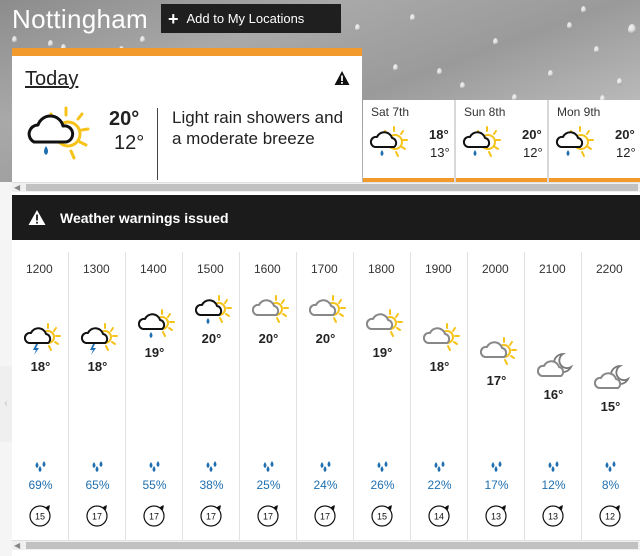  What do you see at coordinates (211, 396) in the screenshot?
I see `hour-column: 1500 20° 38% 17` at bounding box center [211, 396].